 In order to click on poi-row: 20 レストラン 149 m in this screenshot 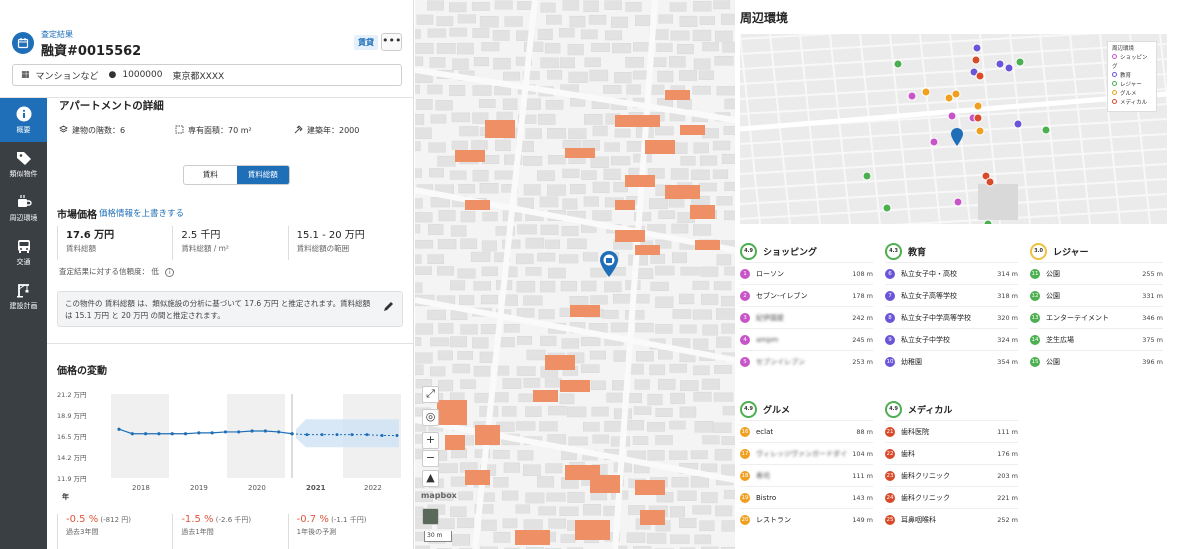, I will do `click(806, 519)`.